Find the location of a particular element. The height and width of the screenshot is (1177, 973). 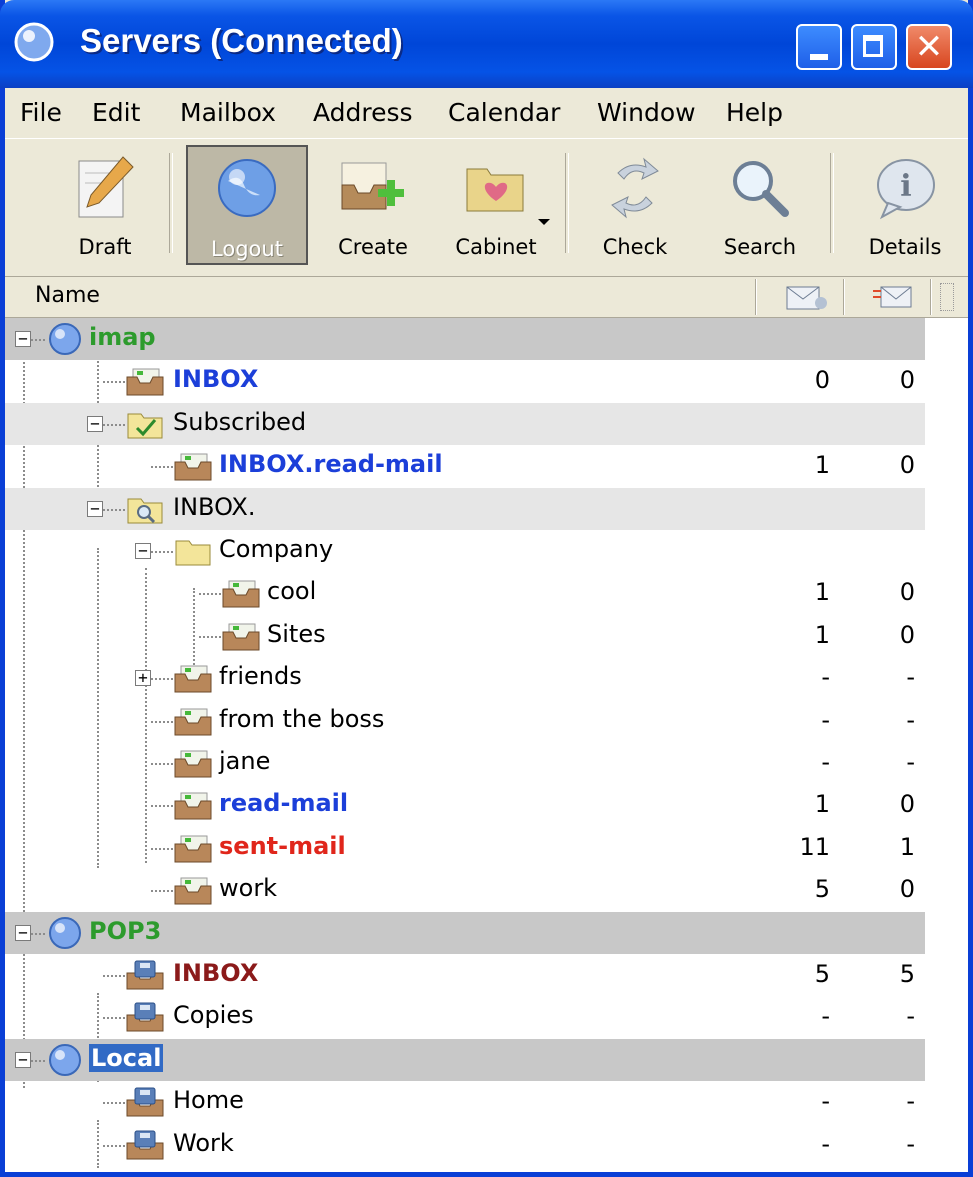

tree-row: imap − is located at coordinates (465, 339).